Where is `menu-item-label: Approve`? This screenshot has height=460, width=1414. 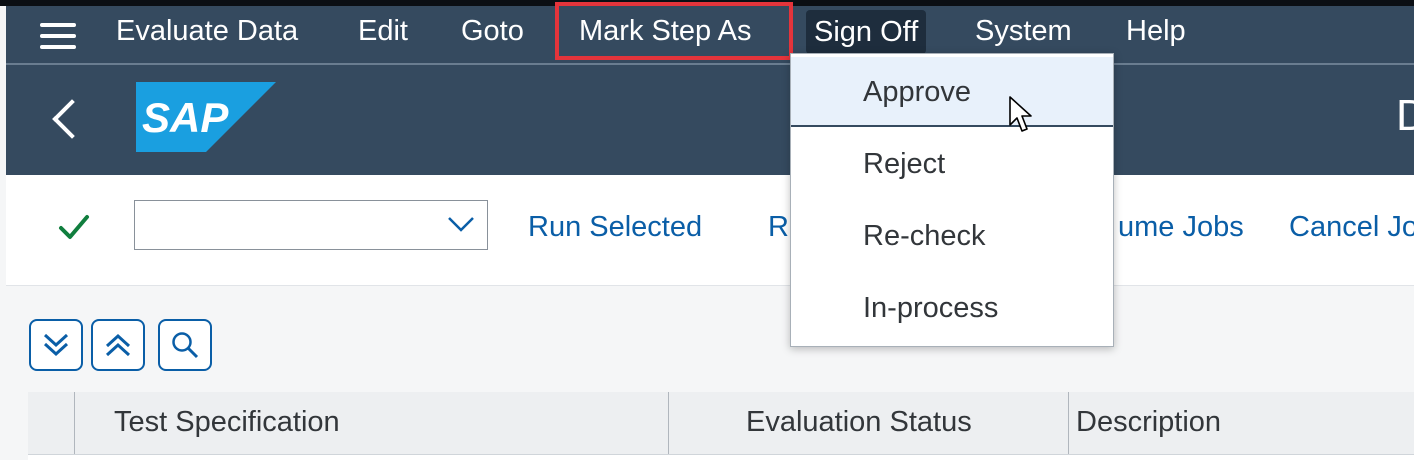 menu-item-label: Approve is located at coordinates (917, 92).